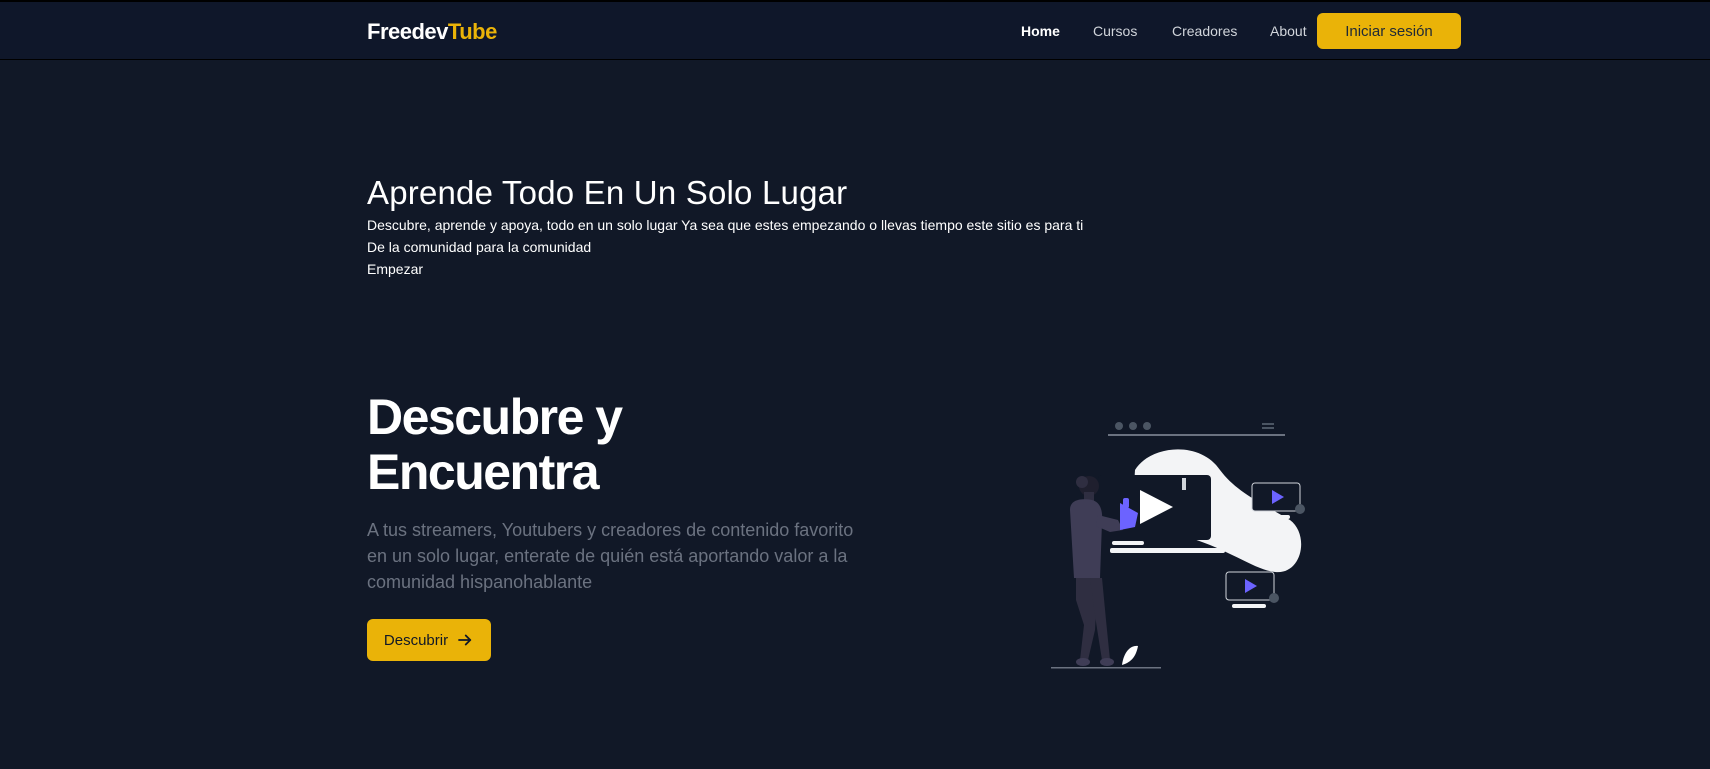 The image size is (1710, 769). What do you see at coordinates (407, 31) in the screenshot?
I see `logo-text-freedev: Freedev` at bounding box center [407, 31].